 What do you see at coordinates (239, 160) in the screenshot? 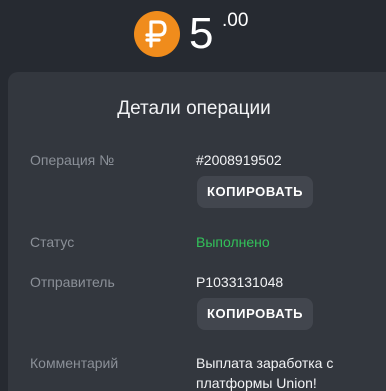
I see `operation-number-value: #2008919502` at bounding box center [239, 160].